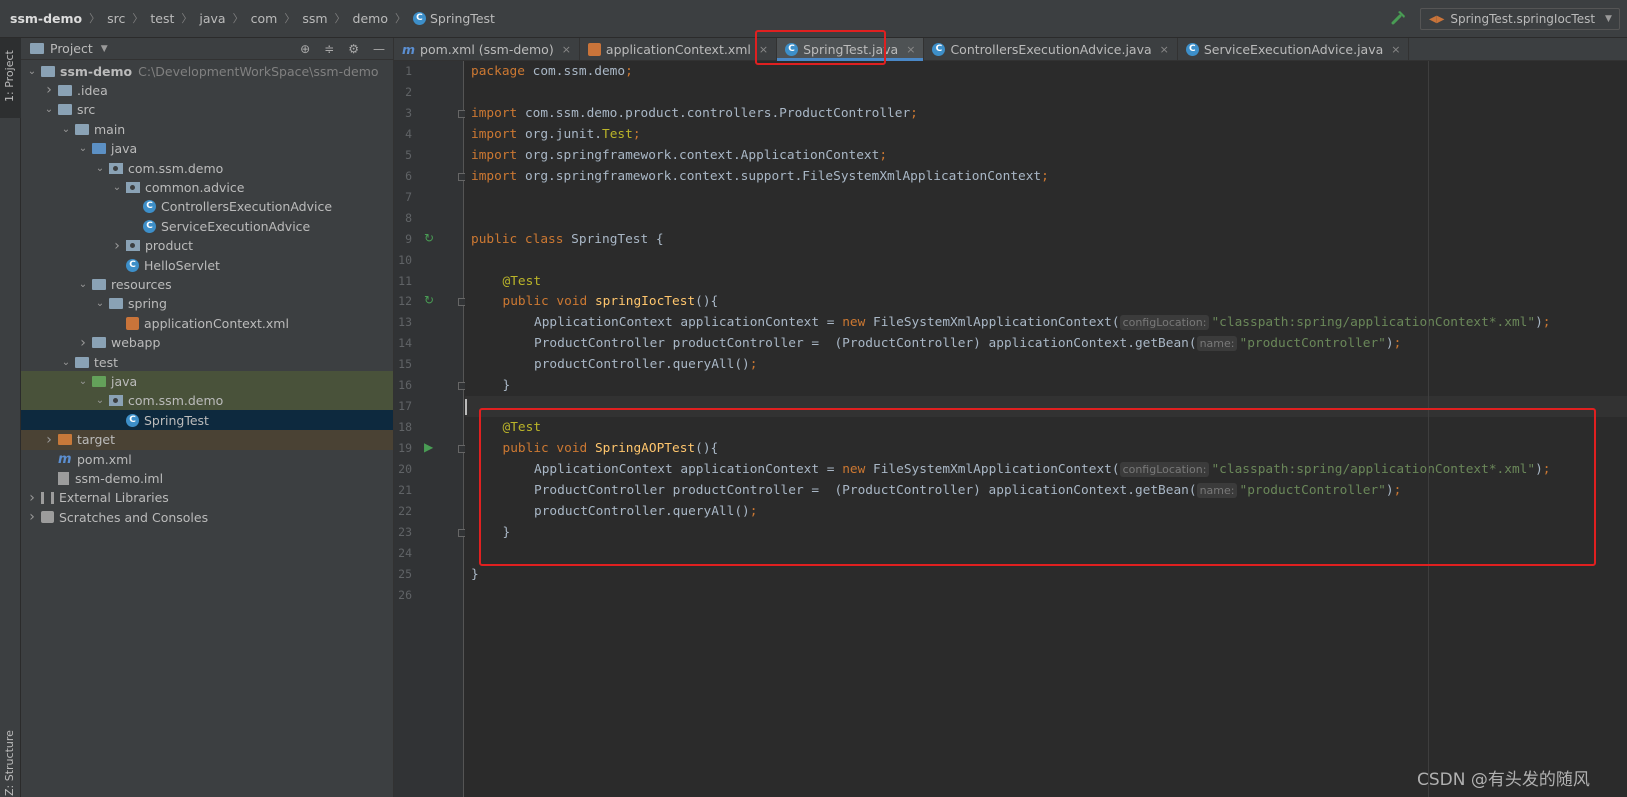 The height and width of the screenshot is (797, 1627). I want to click on run-configuration-selector: ◀▶ SpringTest.springIocTest ▼, so click(1520, 19).